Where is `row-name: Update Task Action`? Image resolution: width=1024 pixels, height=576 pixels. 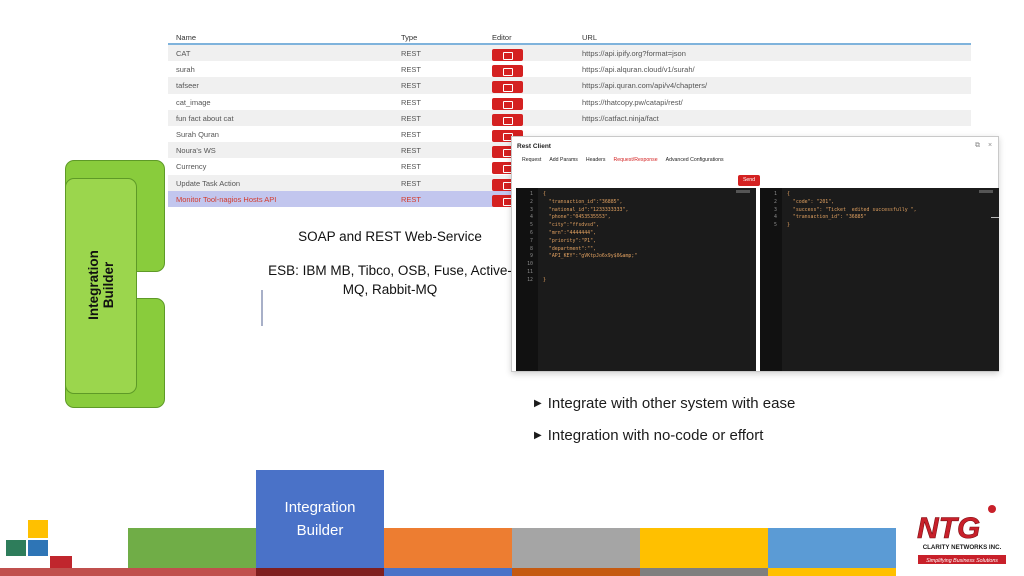
row-name: Update Task Action is located at coordinates (208, 183).